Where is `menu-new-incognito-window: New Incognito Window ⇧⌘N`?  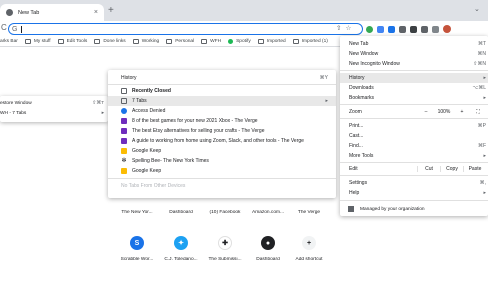
menu-new-incognito-window: New Incognito Window ⇧⌘N is located at coordinates (414, 64).